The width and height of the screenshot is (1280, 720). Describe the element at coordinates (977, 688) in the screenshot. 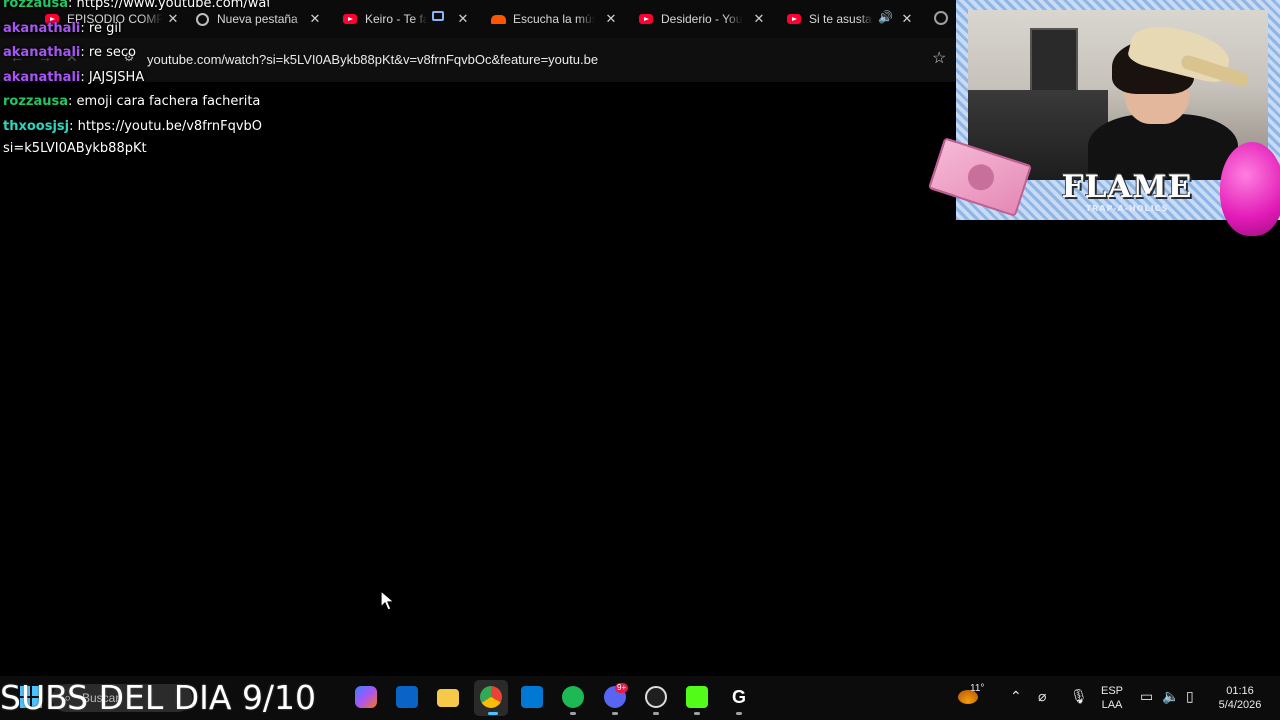

I see `weather-temp: 11°` at that location.